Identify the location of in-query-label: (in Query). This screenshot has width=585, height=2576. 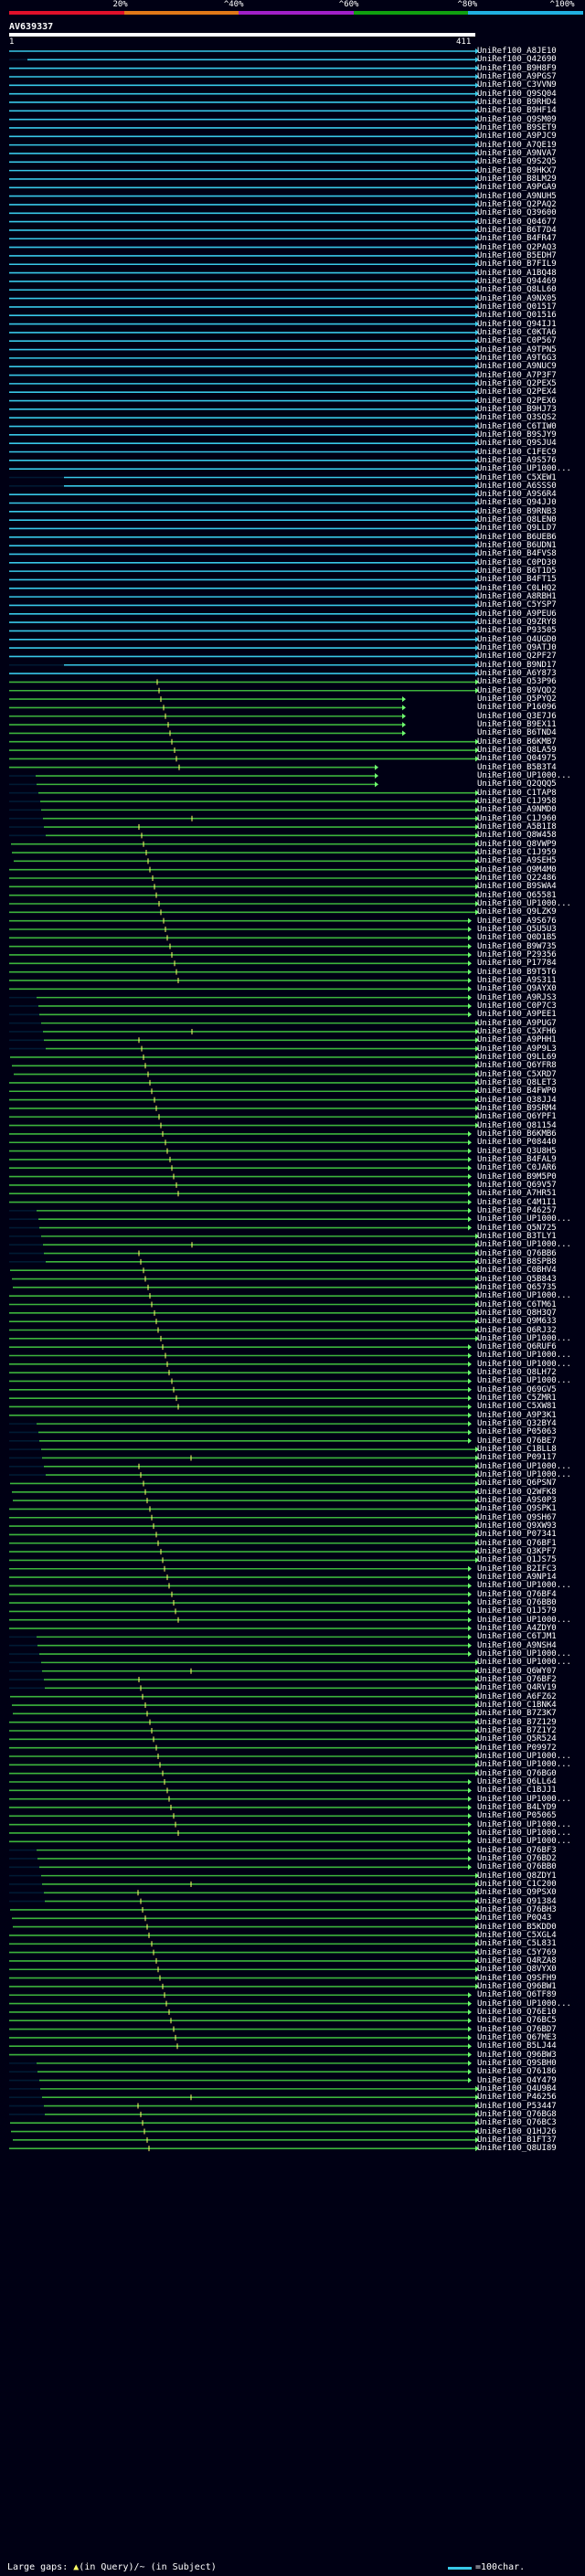
(107, 2567).